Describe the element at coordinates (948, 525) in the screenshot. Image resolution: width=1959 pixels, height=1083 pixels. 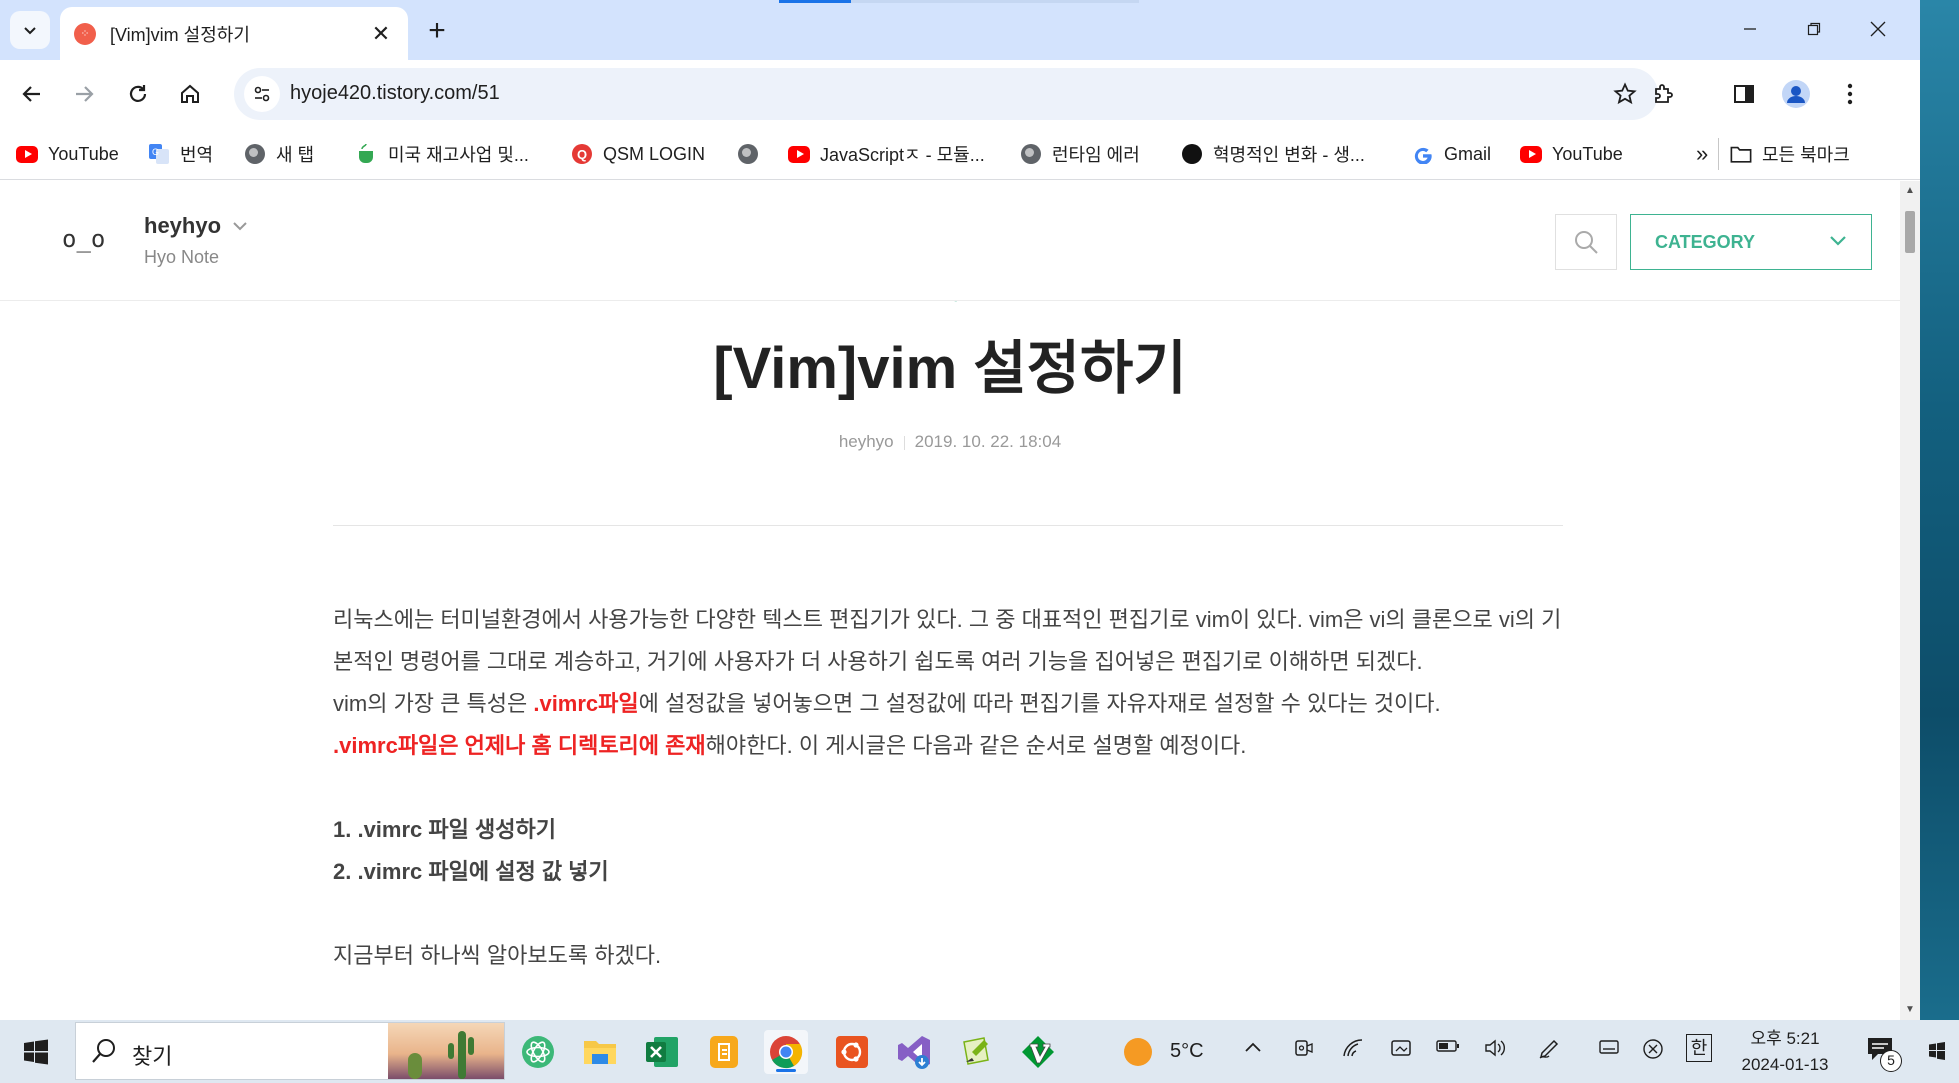
I see `post-divider` at that location.